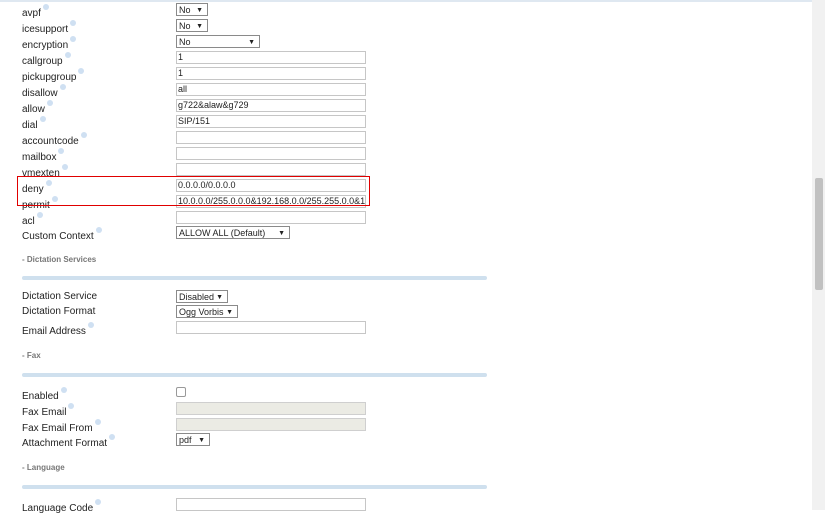  I want to click on acl-input, so click(271, 217).